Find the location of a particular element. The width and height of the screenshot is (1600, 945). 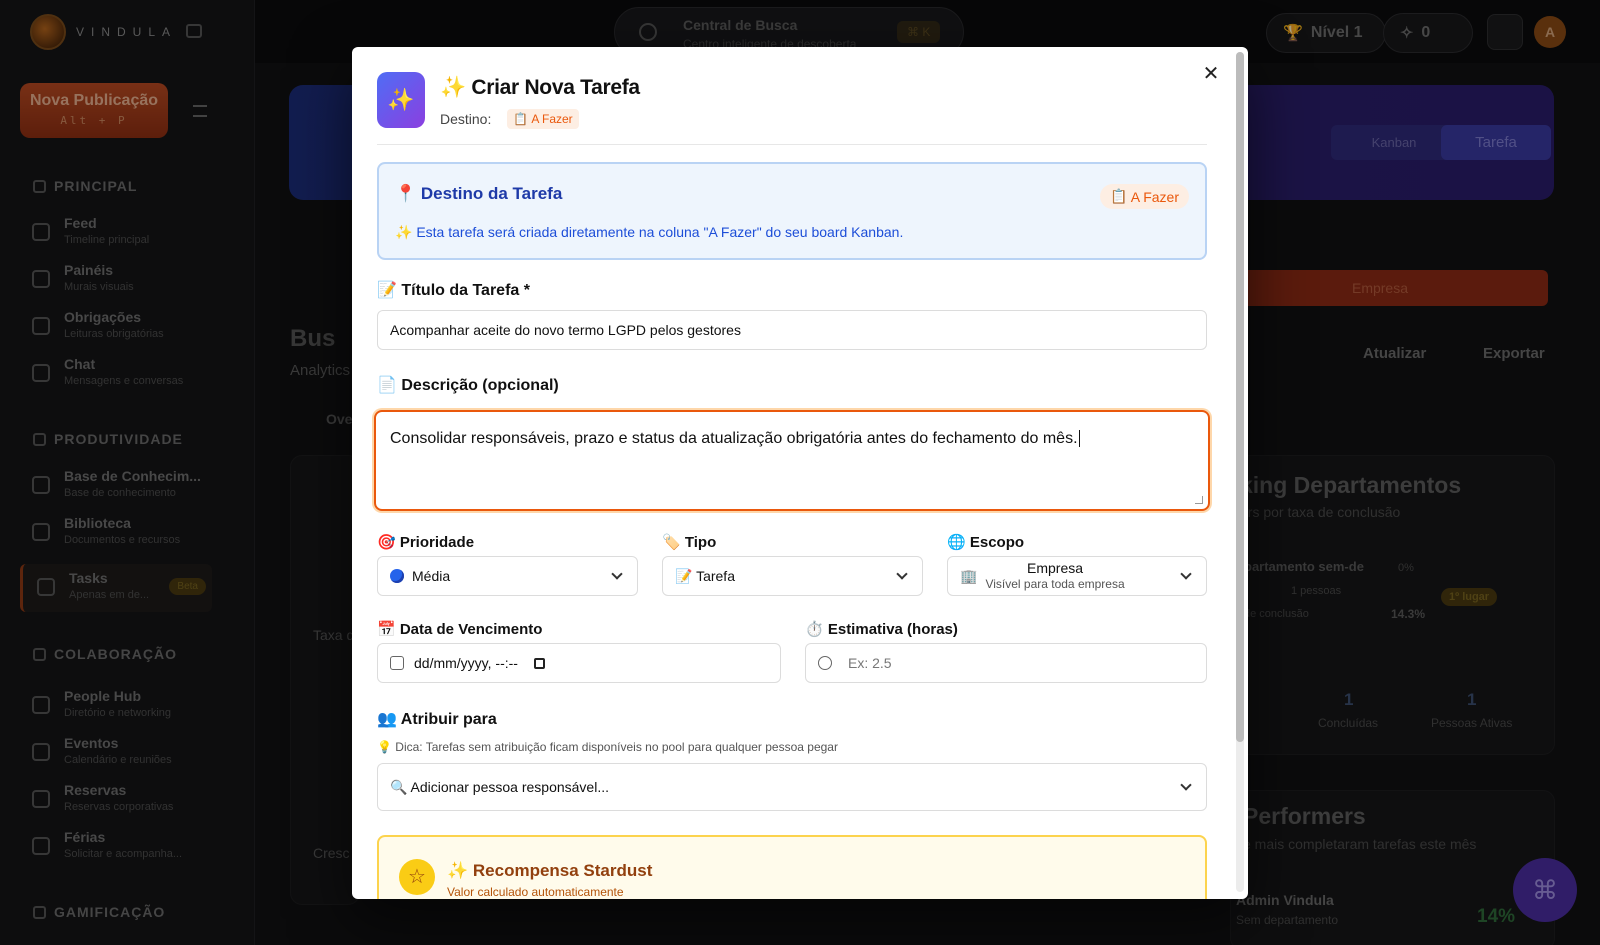

star-icon: ☆ is located at coordinates (417, 877).